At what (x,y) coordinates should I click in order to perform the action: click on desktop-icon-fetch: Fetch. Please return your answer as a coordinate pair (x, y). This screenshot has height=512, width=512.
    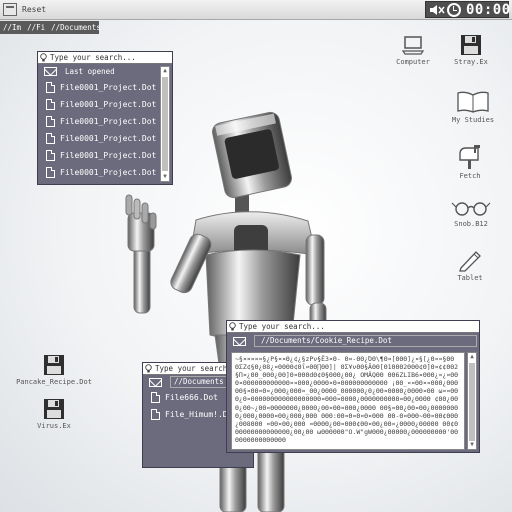
    Looking at the image, I should click on (470, 162).